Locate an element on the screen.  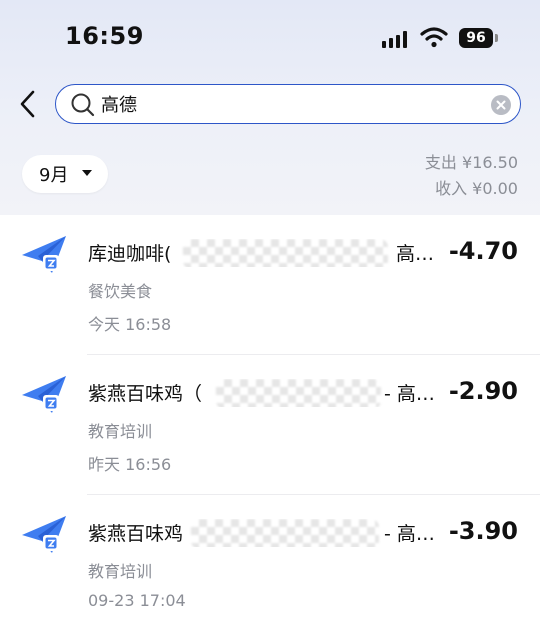
timestamp: 今天 16:58 is located at coordinates (130, 324).